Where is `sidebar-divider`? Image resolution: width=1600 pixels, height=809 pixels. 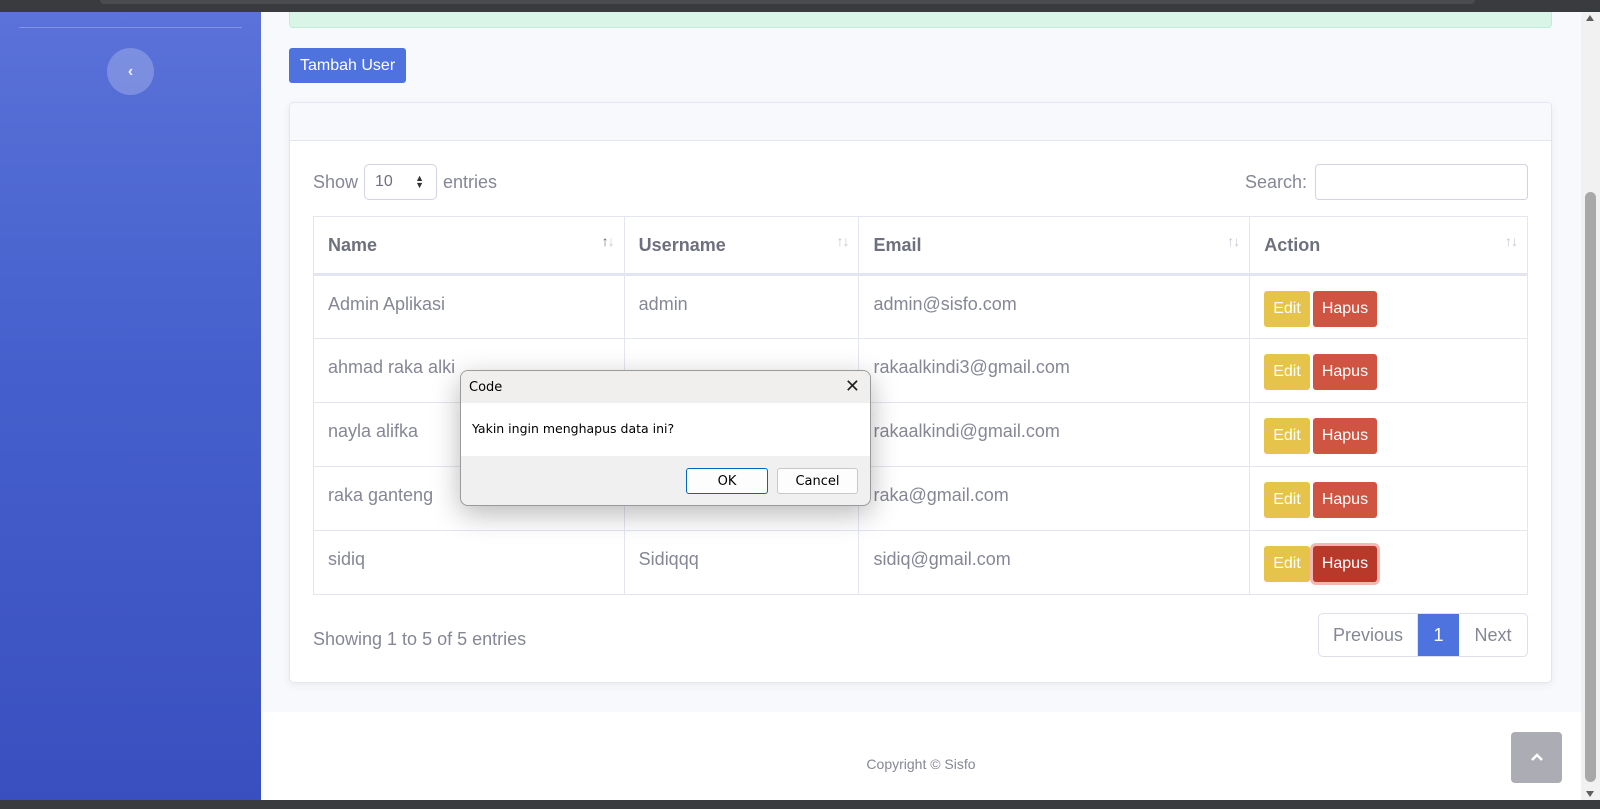 sidebar-divider is located at coordinates (130, 27).